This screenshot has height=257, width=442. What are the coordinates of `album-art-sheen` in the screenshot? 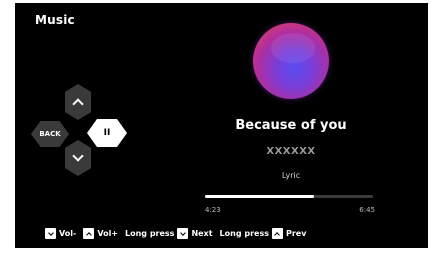 It's located at (293, 48).